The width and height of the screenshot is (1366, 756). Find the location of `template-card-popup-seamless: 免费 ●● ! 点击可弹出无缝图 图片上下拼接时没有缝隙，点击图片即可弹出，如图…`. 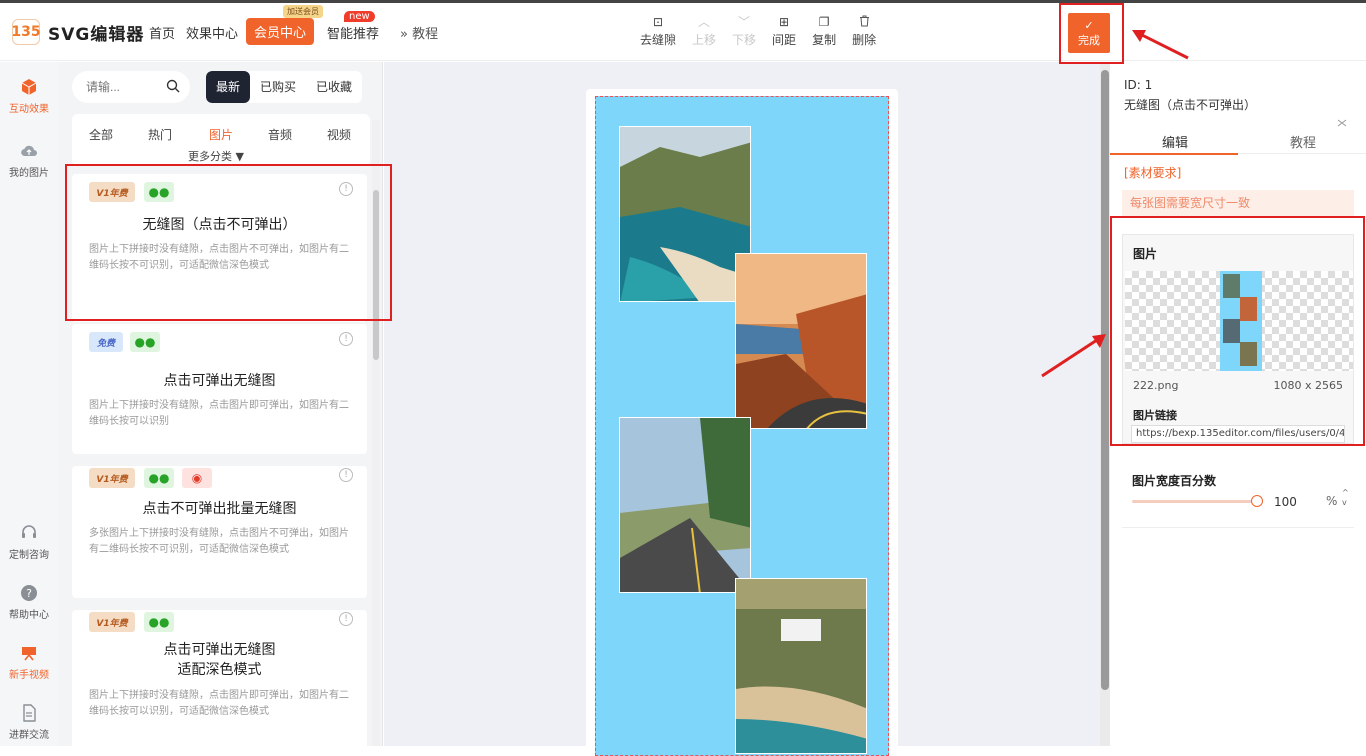

template-card-popup-seamless: 免费 ●● ! 点击可弹出无缝图 图片上下拼接时没有缝隙，点击图片即可弹出，如图… is located at coordinates (219, 389).